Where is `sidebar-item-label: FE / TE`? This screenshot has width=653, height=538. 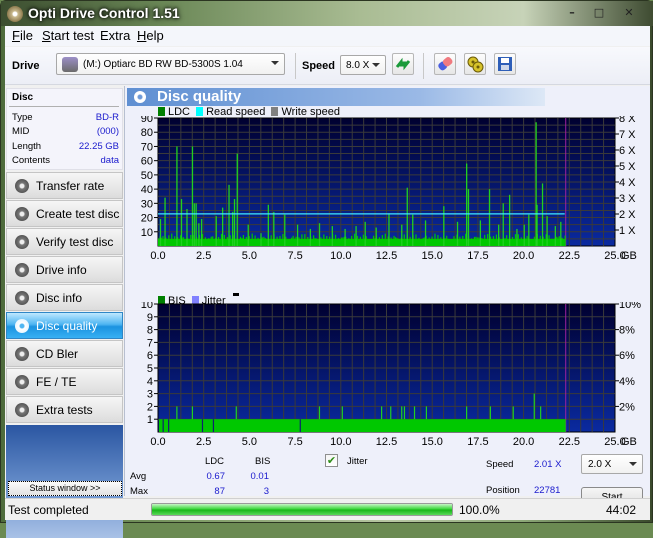
sidebar-item-label: FE / TE is located at coordinates (56, 382).